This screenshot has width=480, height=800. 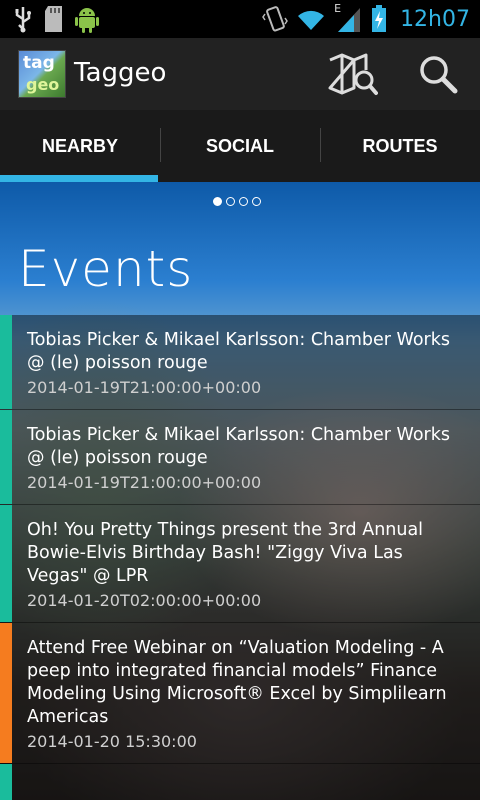 I want to click on event-item, so click(x=240, y=782).